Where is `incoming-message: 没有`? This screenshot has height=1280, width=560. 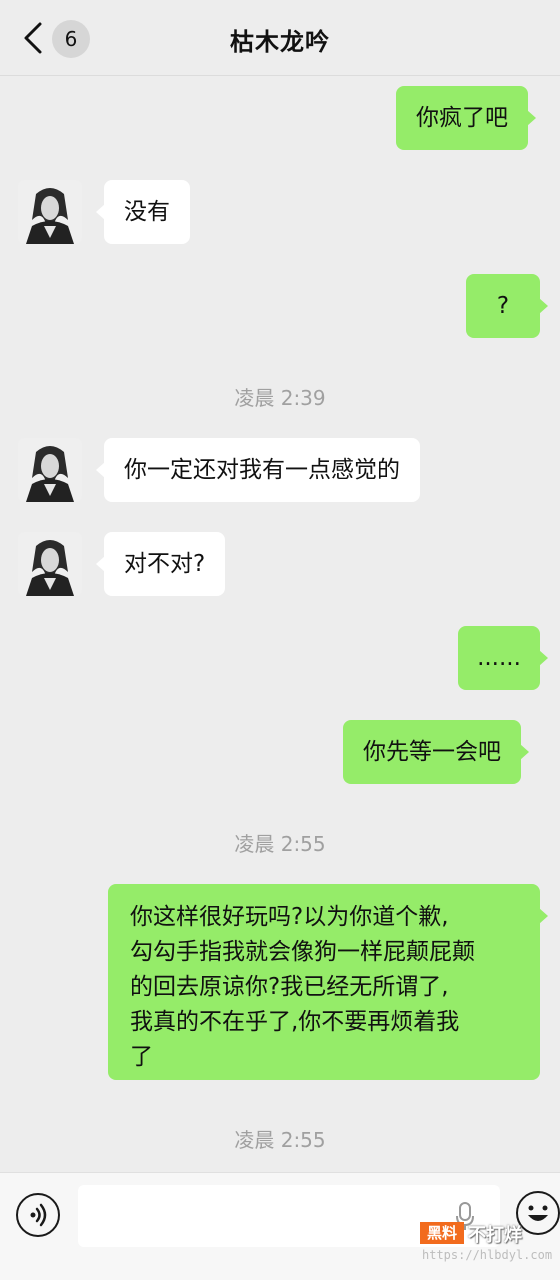
incoming-message: 没有 is located at coordinates (143, 212).